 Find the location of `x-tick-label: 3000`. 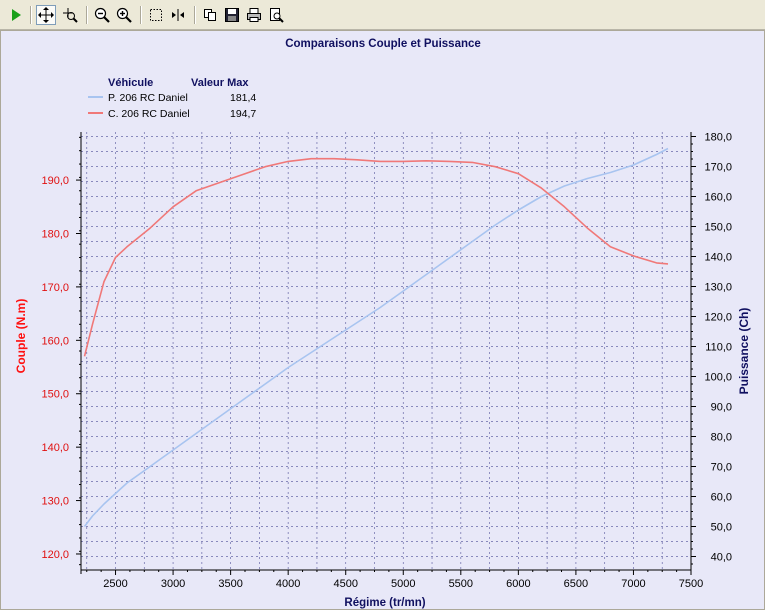

x-tick-label: 3000 is located at coordinates (173, 584).